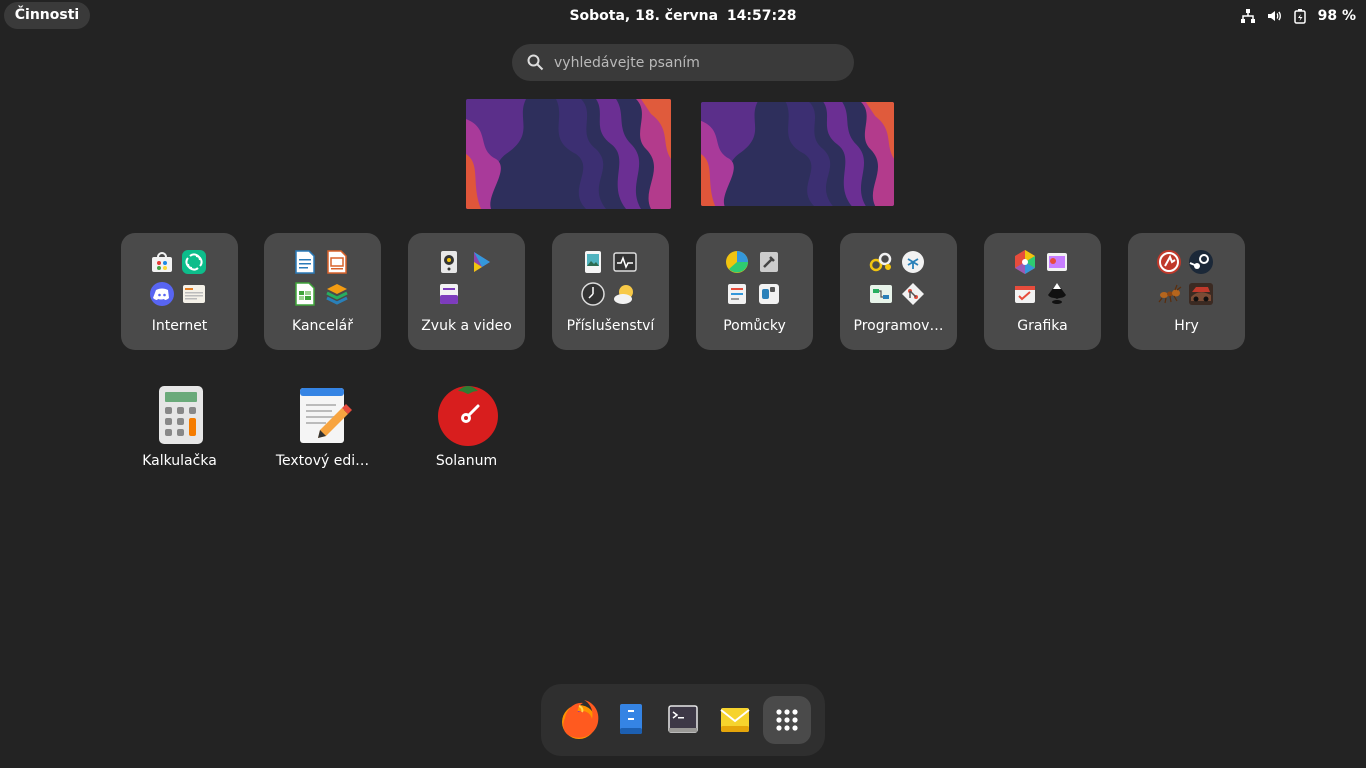 The height and width of the screenshot is (768, 1366). Describe the element at coordinates (324, 414) in the screenshot. I see `text-editor-icon` at that location.